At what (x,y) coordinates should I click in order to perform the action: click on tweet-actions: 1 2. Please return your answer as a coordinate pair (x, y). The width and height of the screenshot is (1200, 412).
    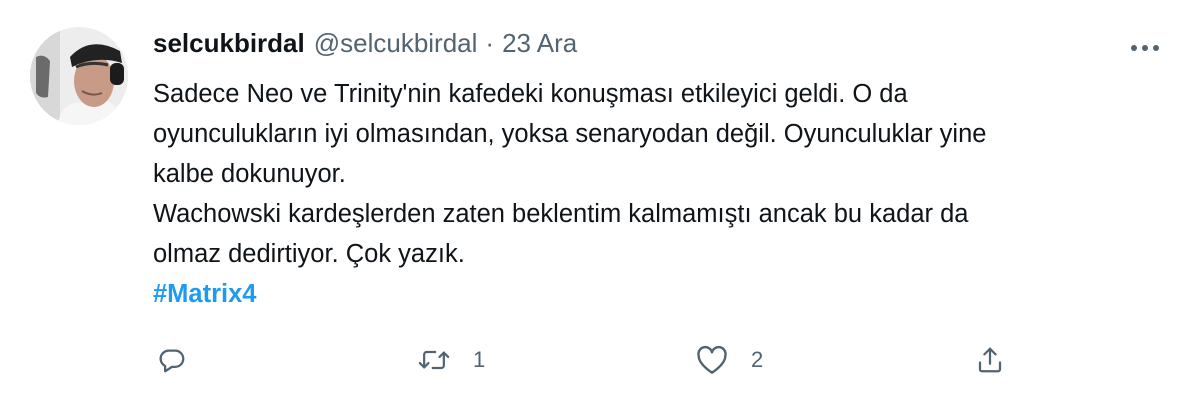
    Looking at the image, I should click on (595, 360).